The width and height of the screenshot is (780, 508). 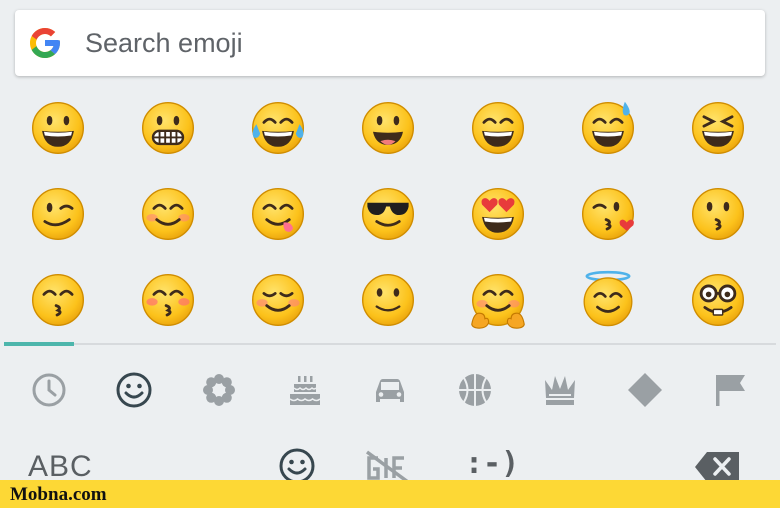 I want to click on abc-key: ABC, so click(x=60, y=467).